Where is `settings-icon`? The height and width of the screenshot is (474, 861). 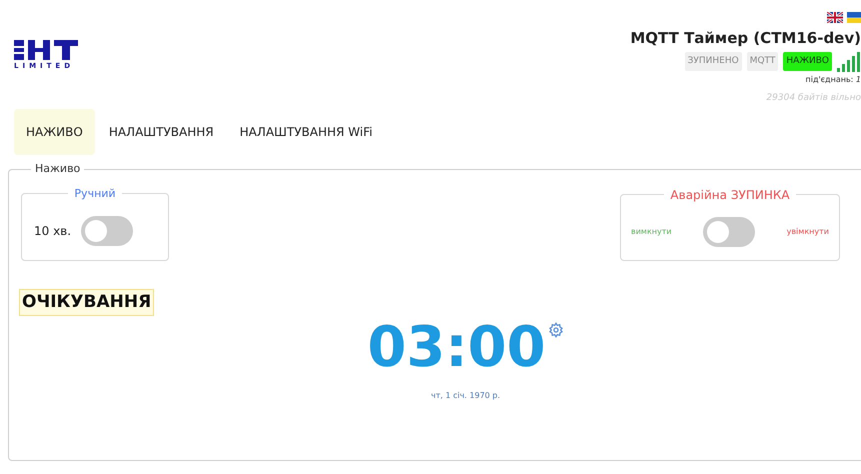
settings-icon is located at coordinates (556, 330).